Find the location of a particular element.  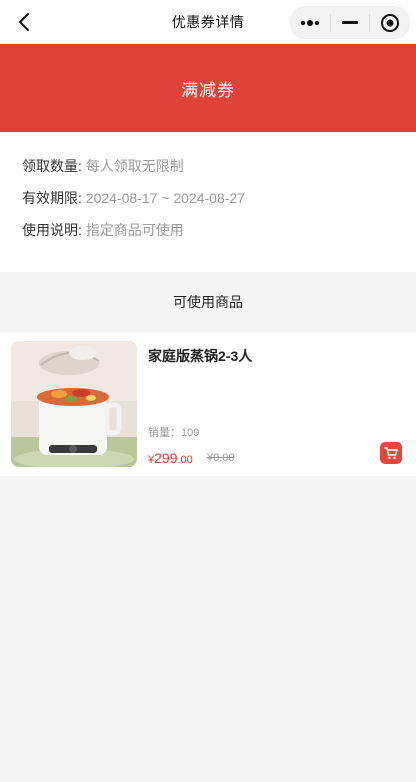

validity-row: 有效期限: 2024-08-17 ~ 2024-08-27 is located at coordinates (133, 198).